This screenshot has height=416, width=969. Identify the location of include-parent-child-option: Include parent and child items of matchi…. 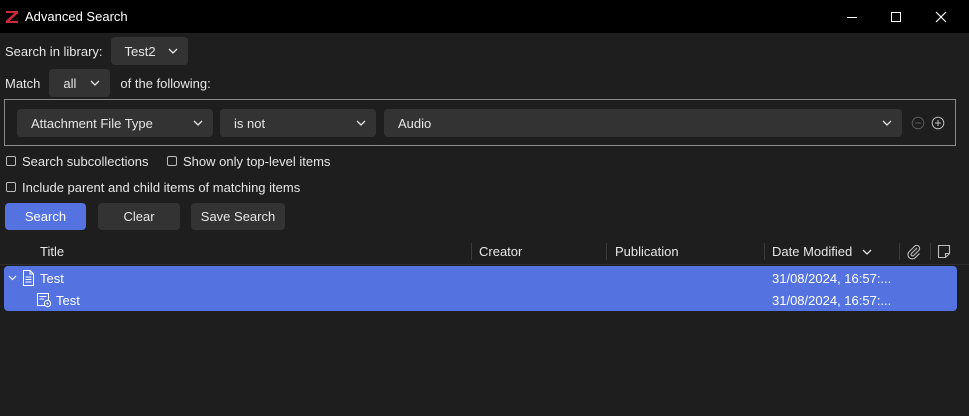
(153, 187).